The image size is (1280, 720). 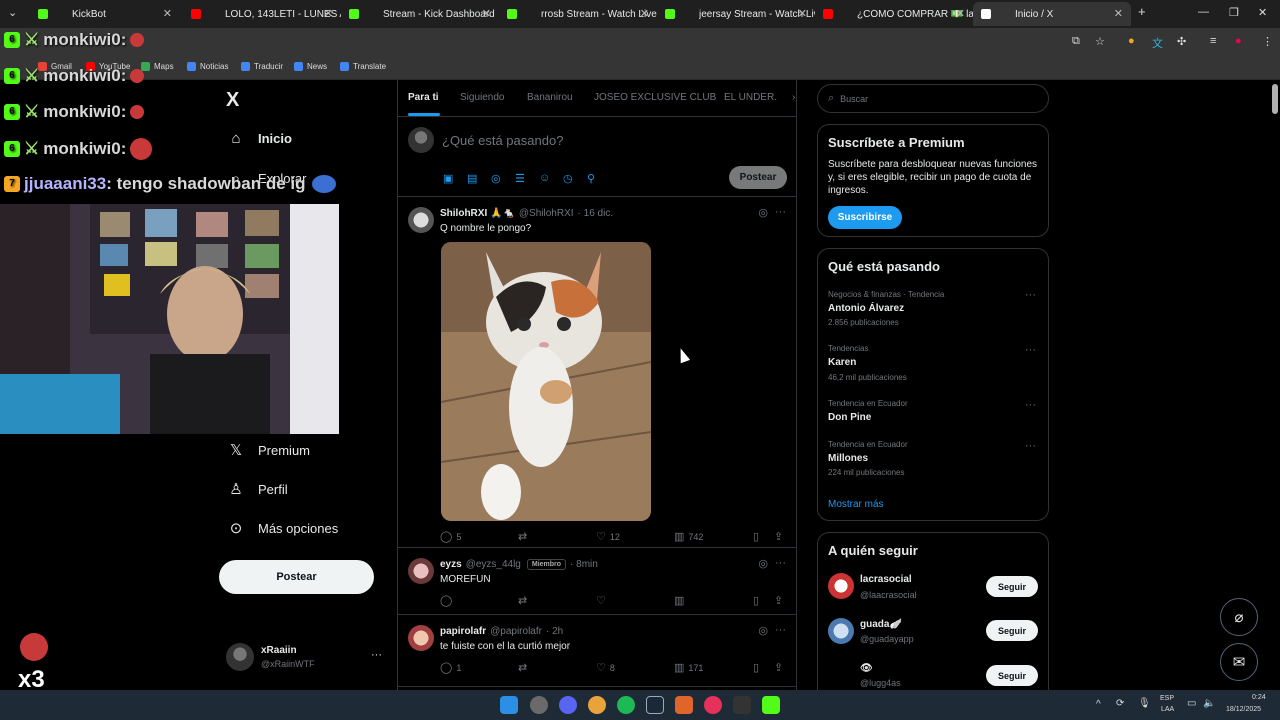 I want to click on x-logo: X, so click(x=232, y=100).